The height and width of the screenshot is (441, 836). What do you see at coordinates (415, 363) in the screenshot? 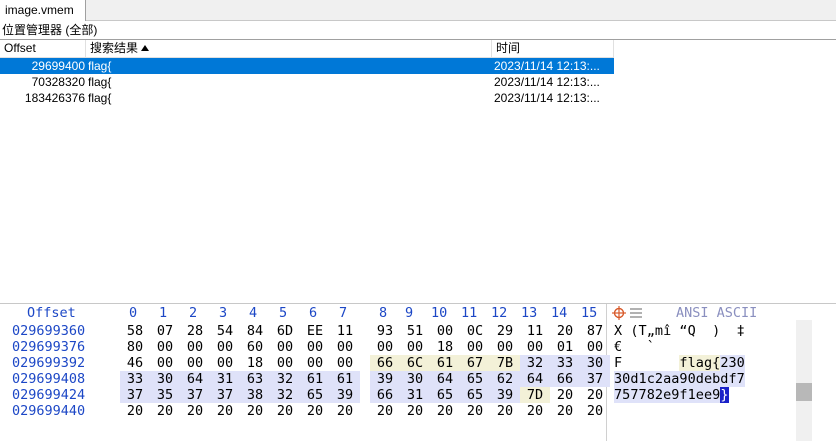
I see `hex-byte: 6C` at bounding box center [415, 363].